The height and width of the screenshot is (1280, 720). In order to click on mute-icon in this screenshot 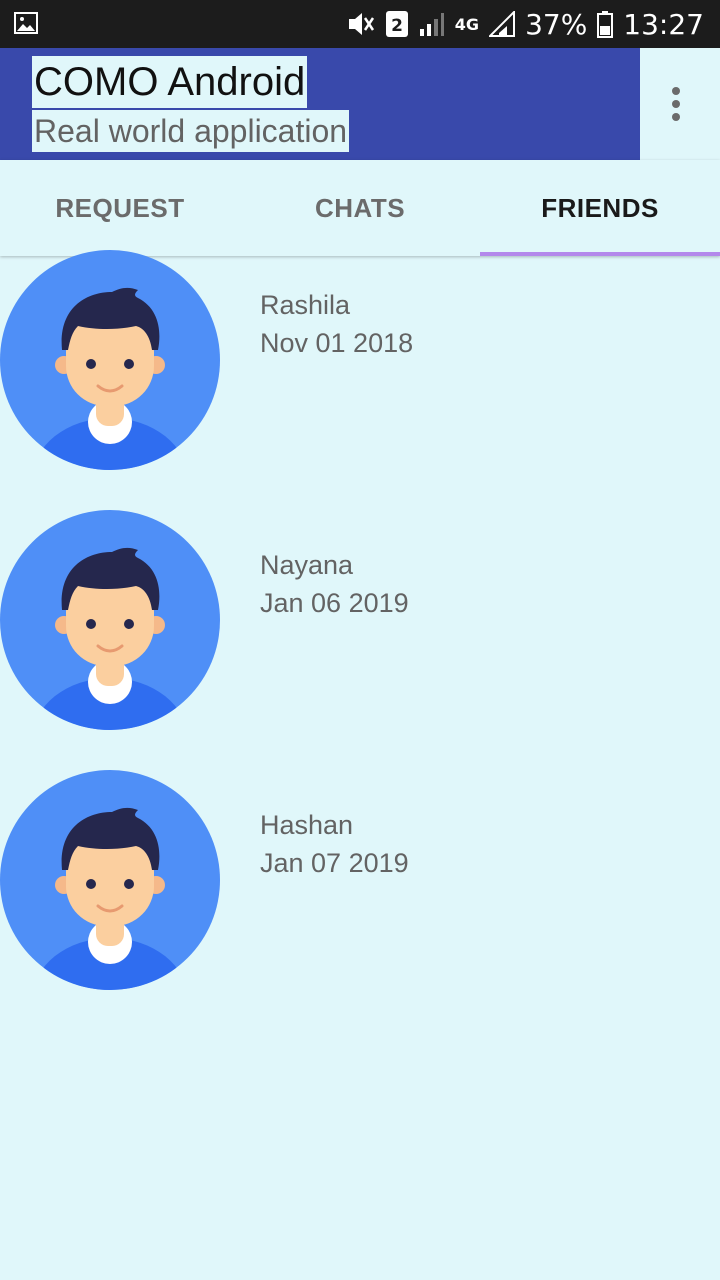, I will do `click(361, 24)`.